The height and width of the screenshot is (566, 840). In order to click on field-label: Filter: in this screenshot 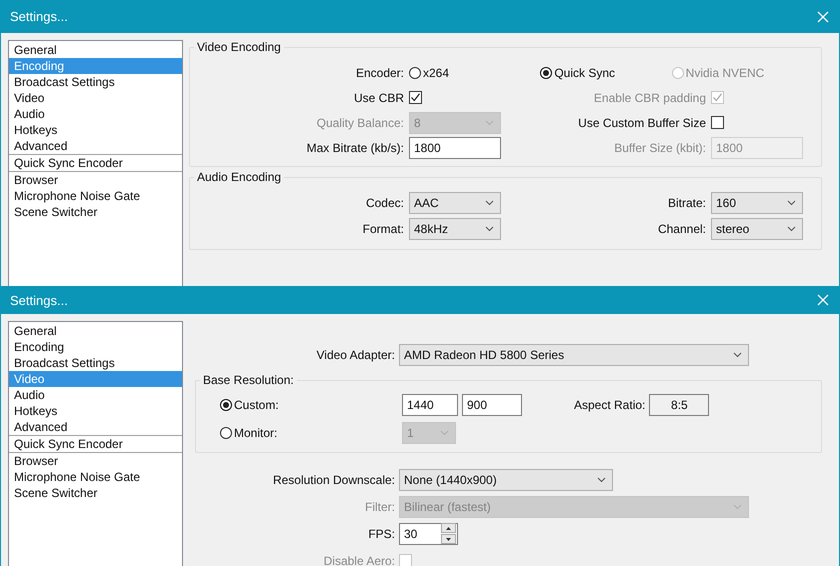, I will do `click(380, 507)`.